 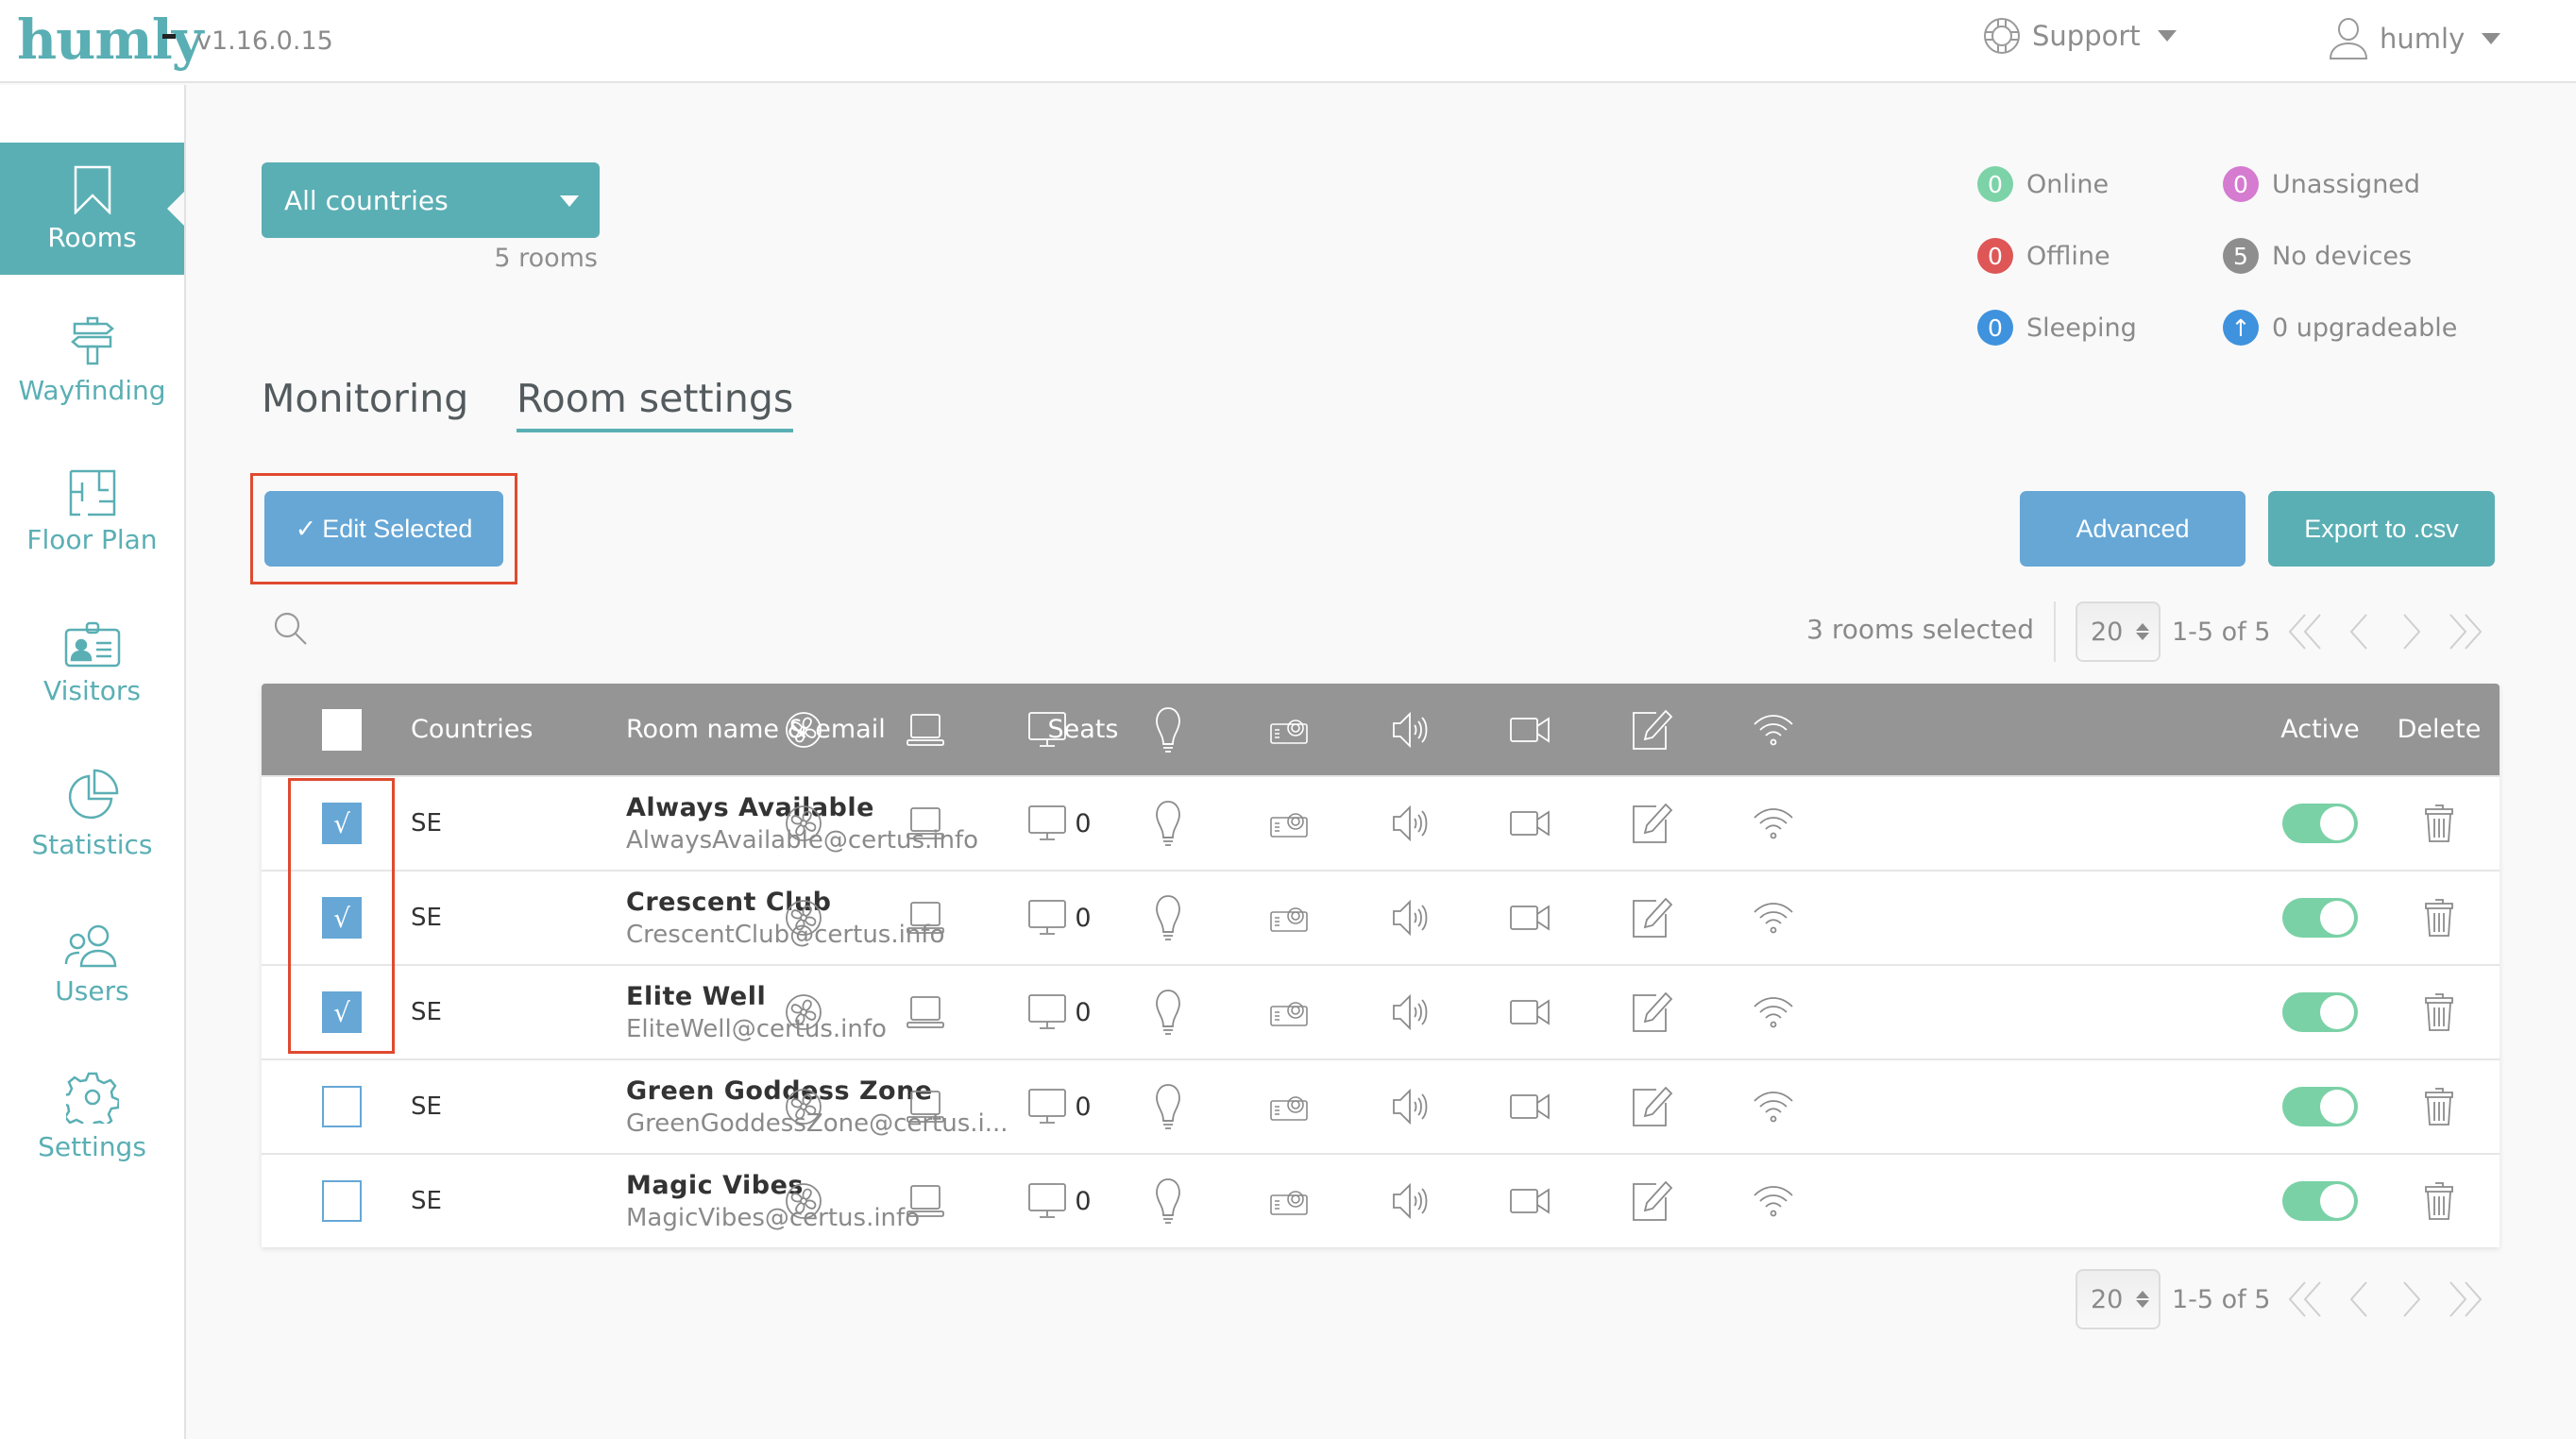 I want to click on tab-room-settings: Room settings, so click(x=655, y=404).